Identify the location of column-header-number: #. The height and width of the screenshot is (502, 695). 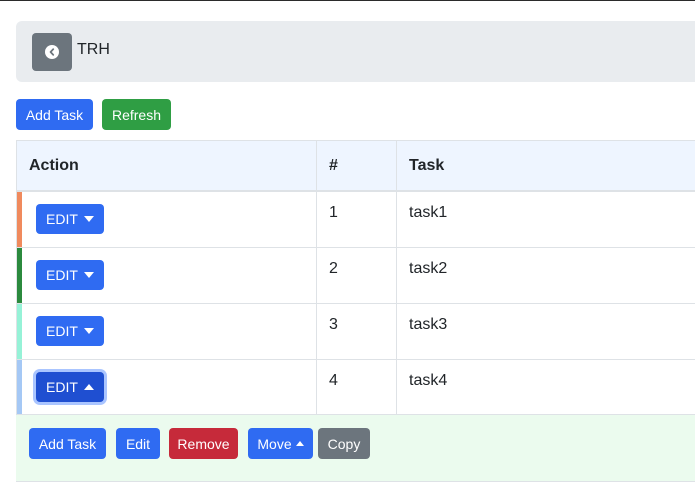
(333, 165).